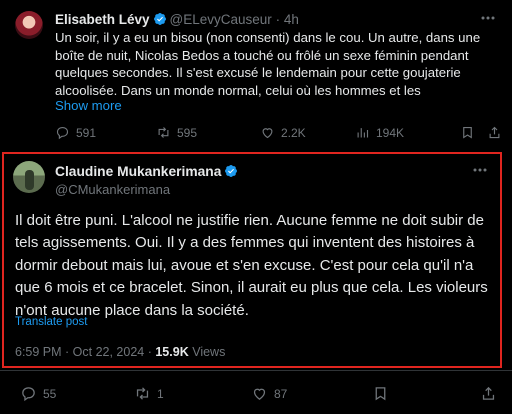 The width and height of the screenshot is (512, 414). Describe the element at coordinates (85, 352) in the screenshot. I see `tweet-timestamp: 6:59 PM · Oct 22, 2024 ·` at that location.